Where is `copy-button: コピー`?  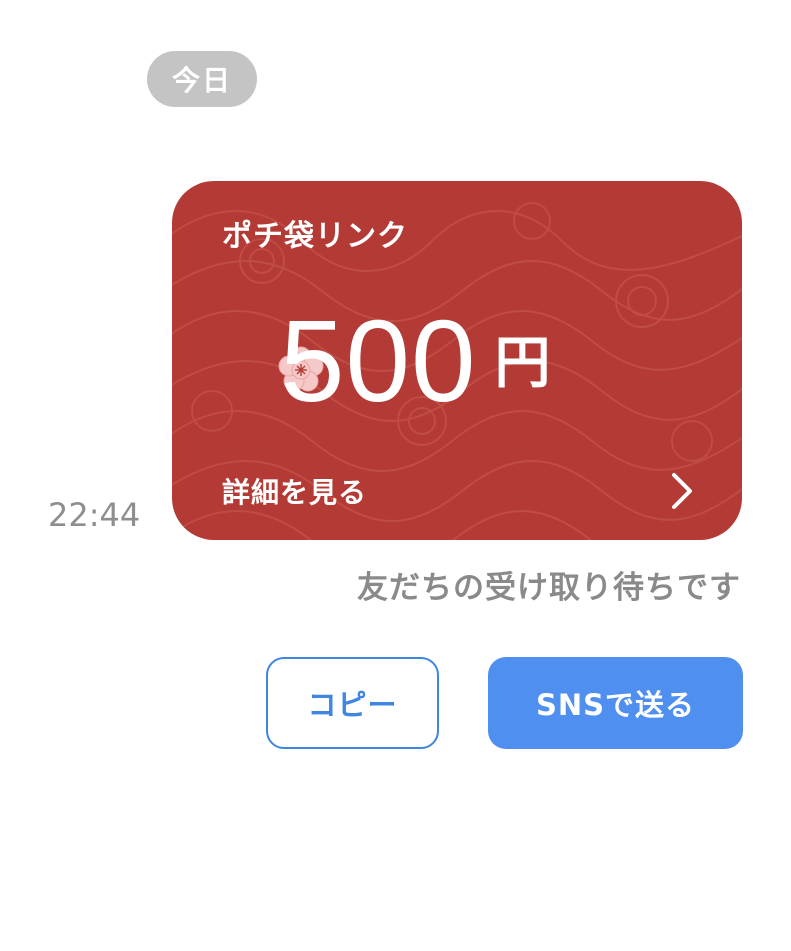
copy-button: コピー is located at coordinates (352, 703).